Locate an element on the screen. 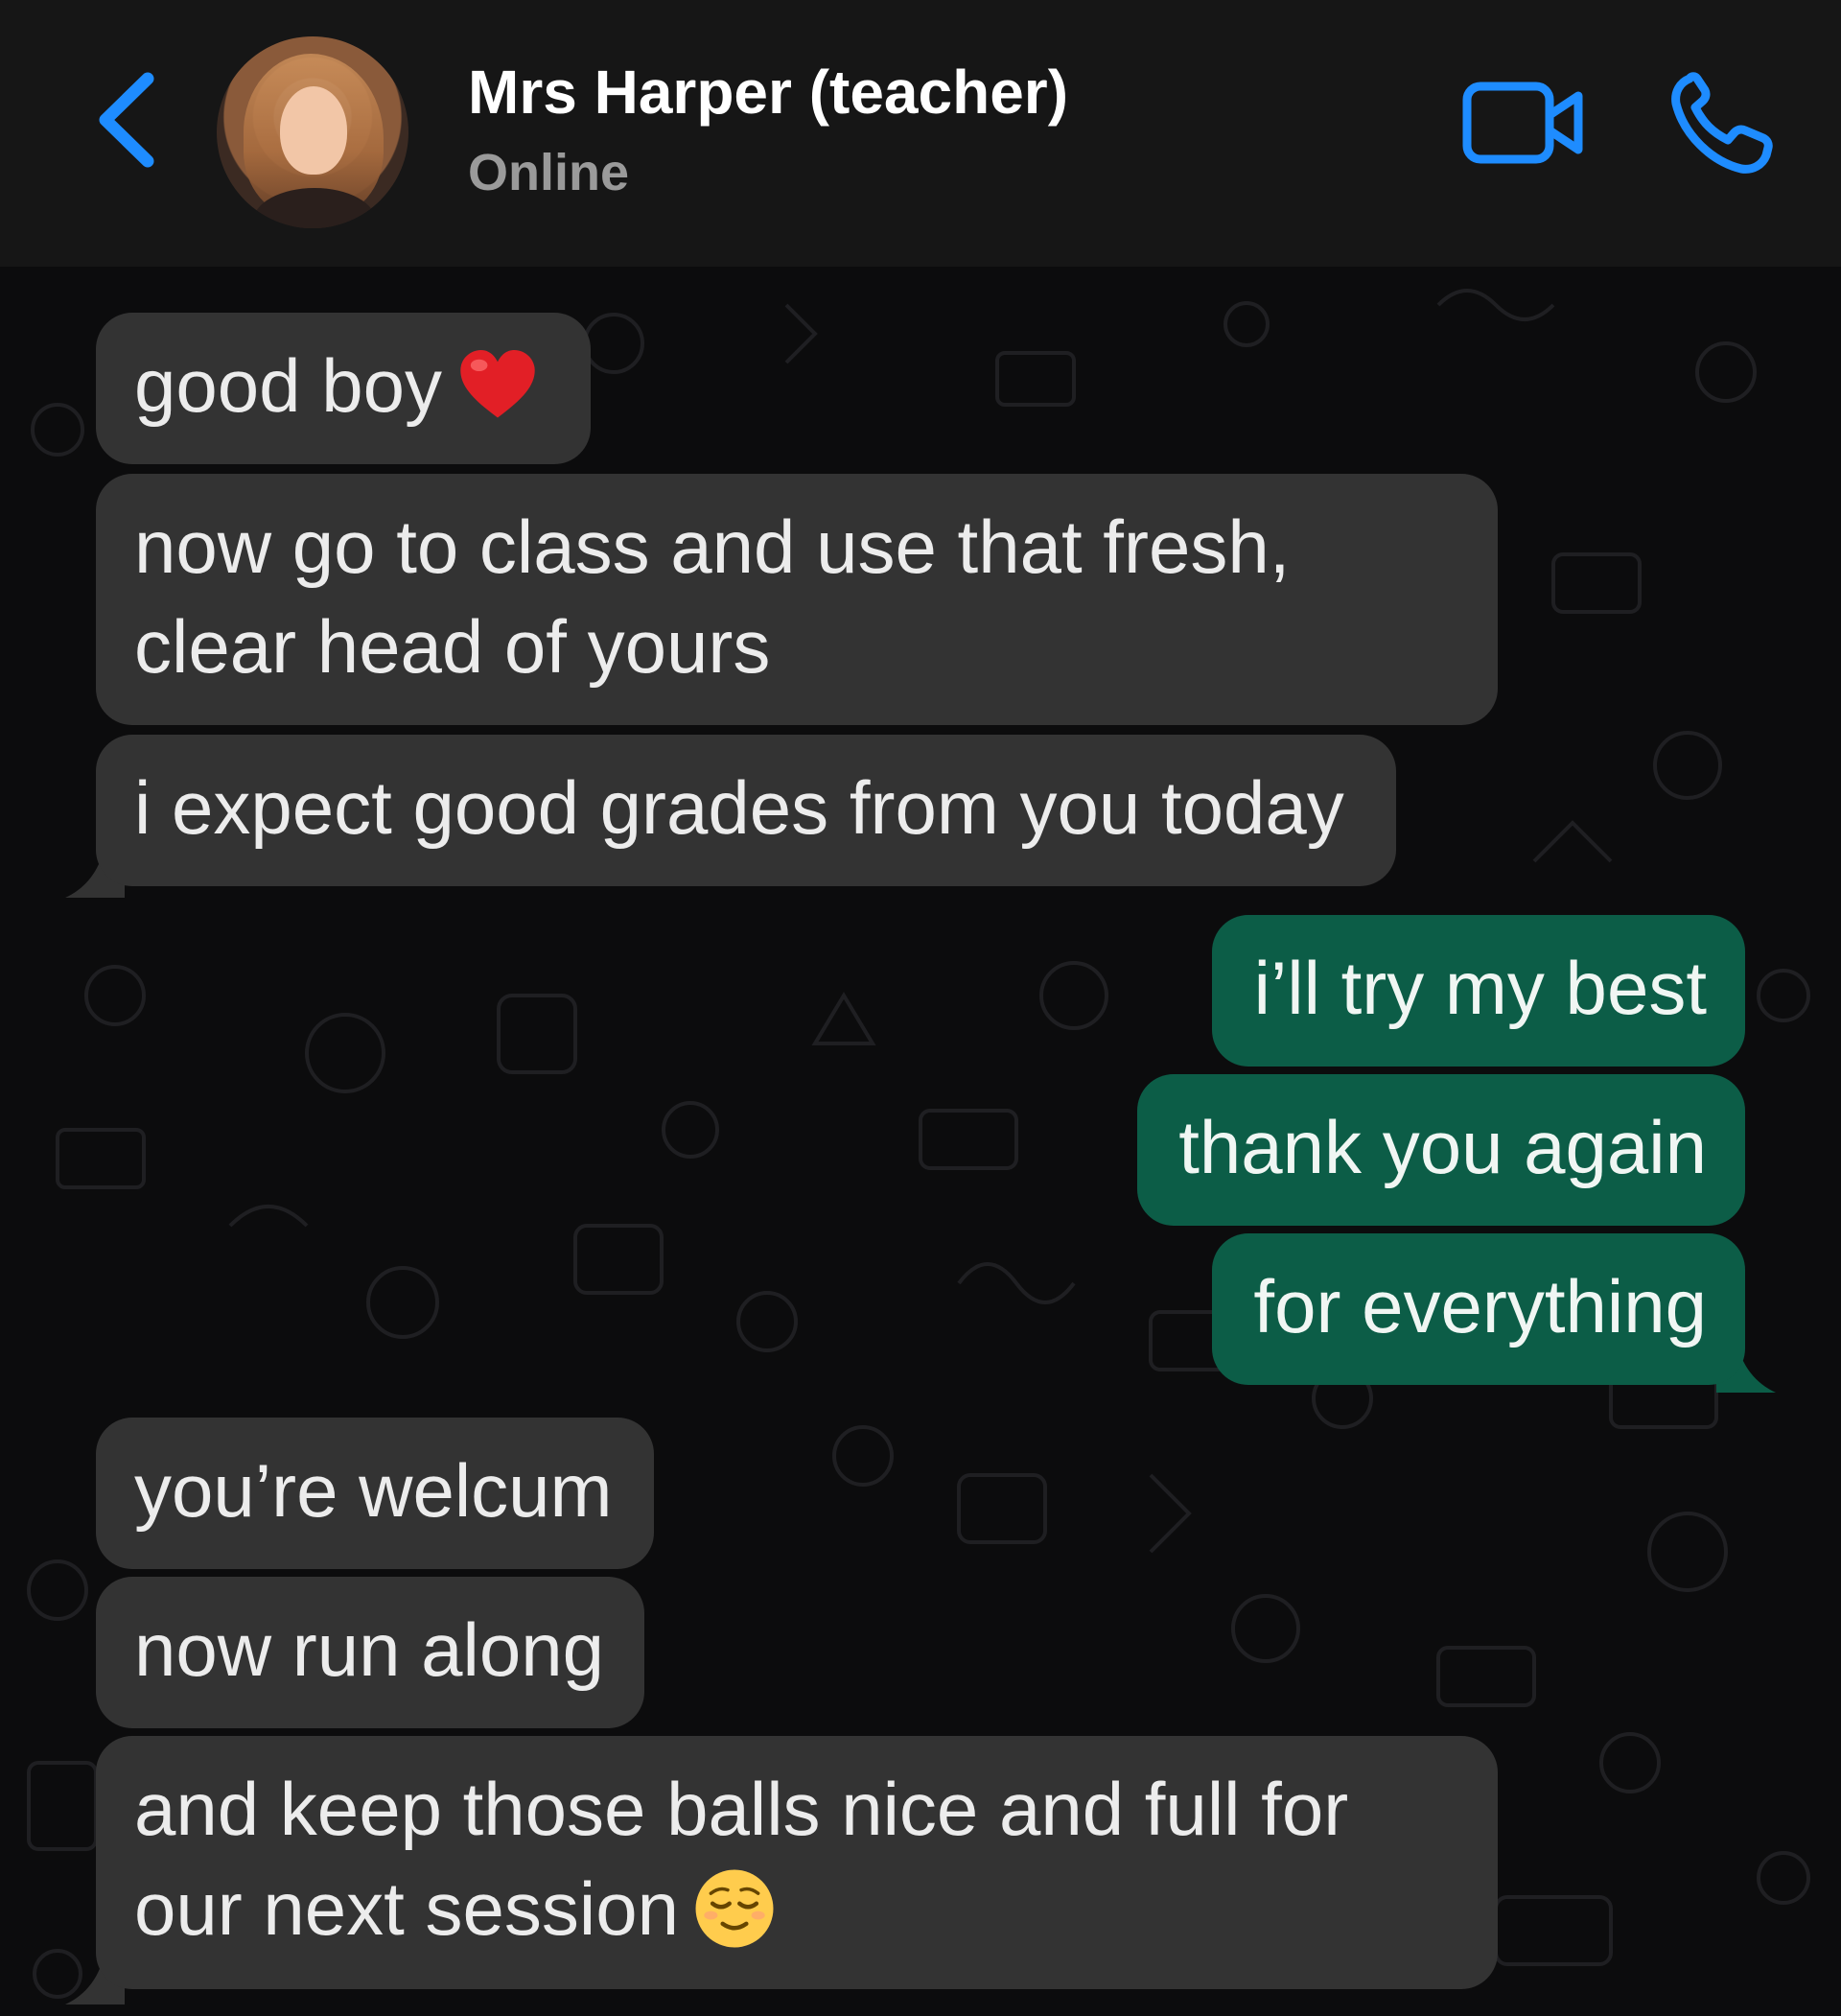 The width and height of the screenshot is (1841, 2016). message-incoming: i expect good grades from you today is located at coordinates (746, 810).